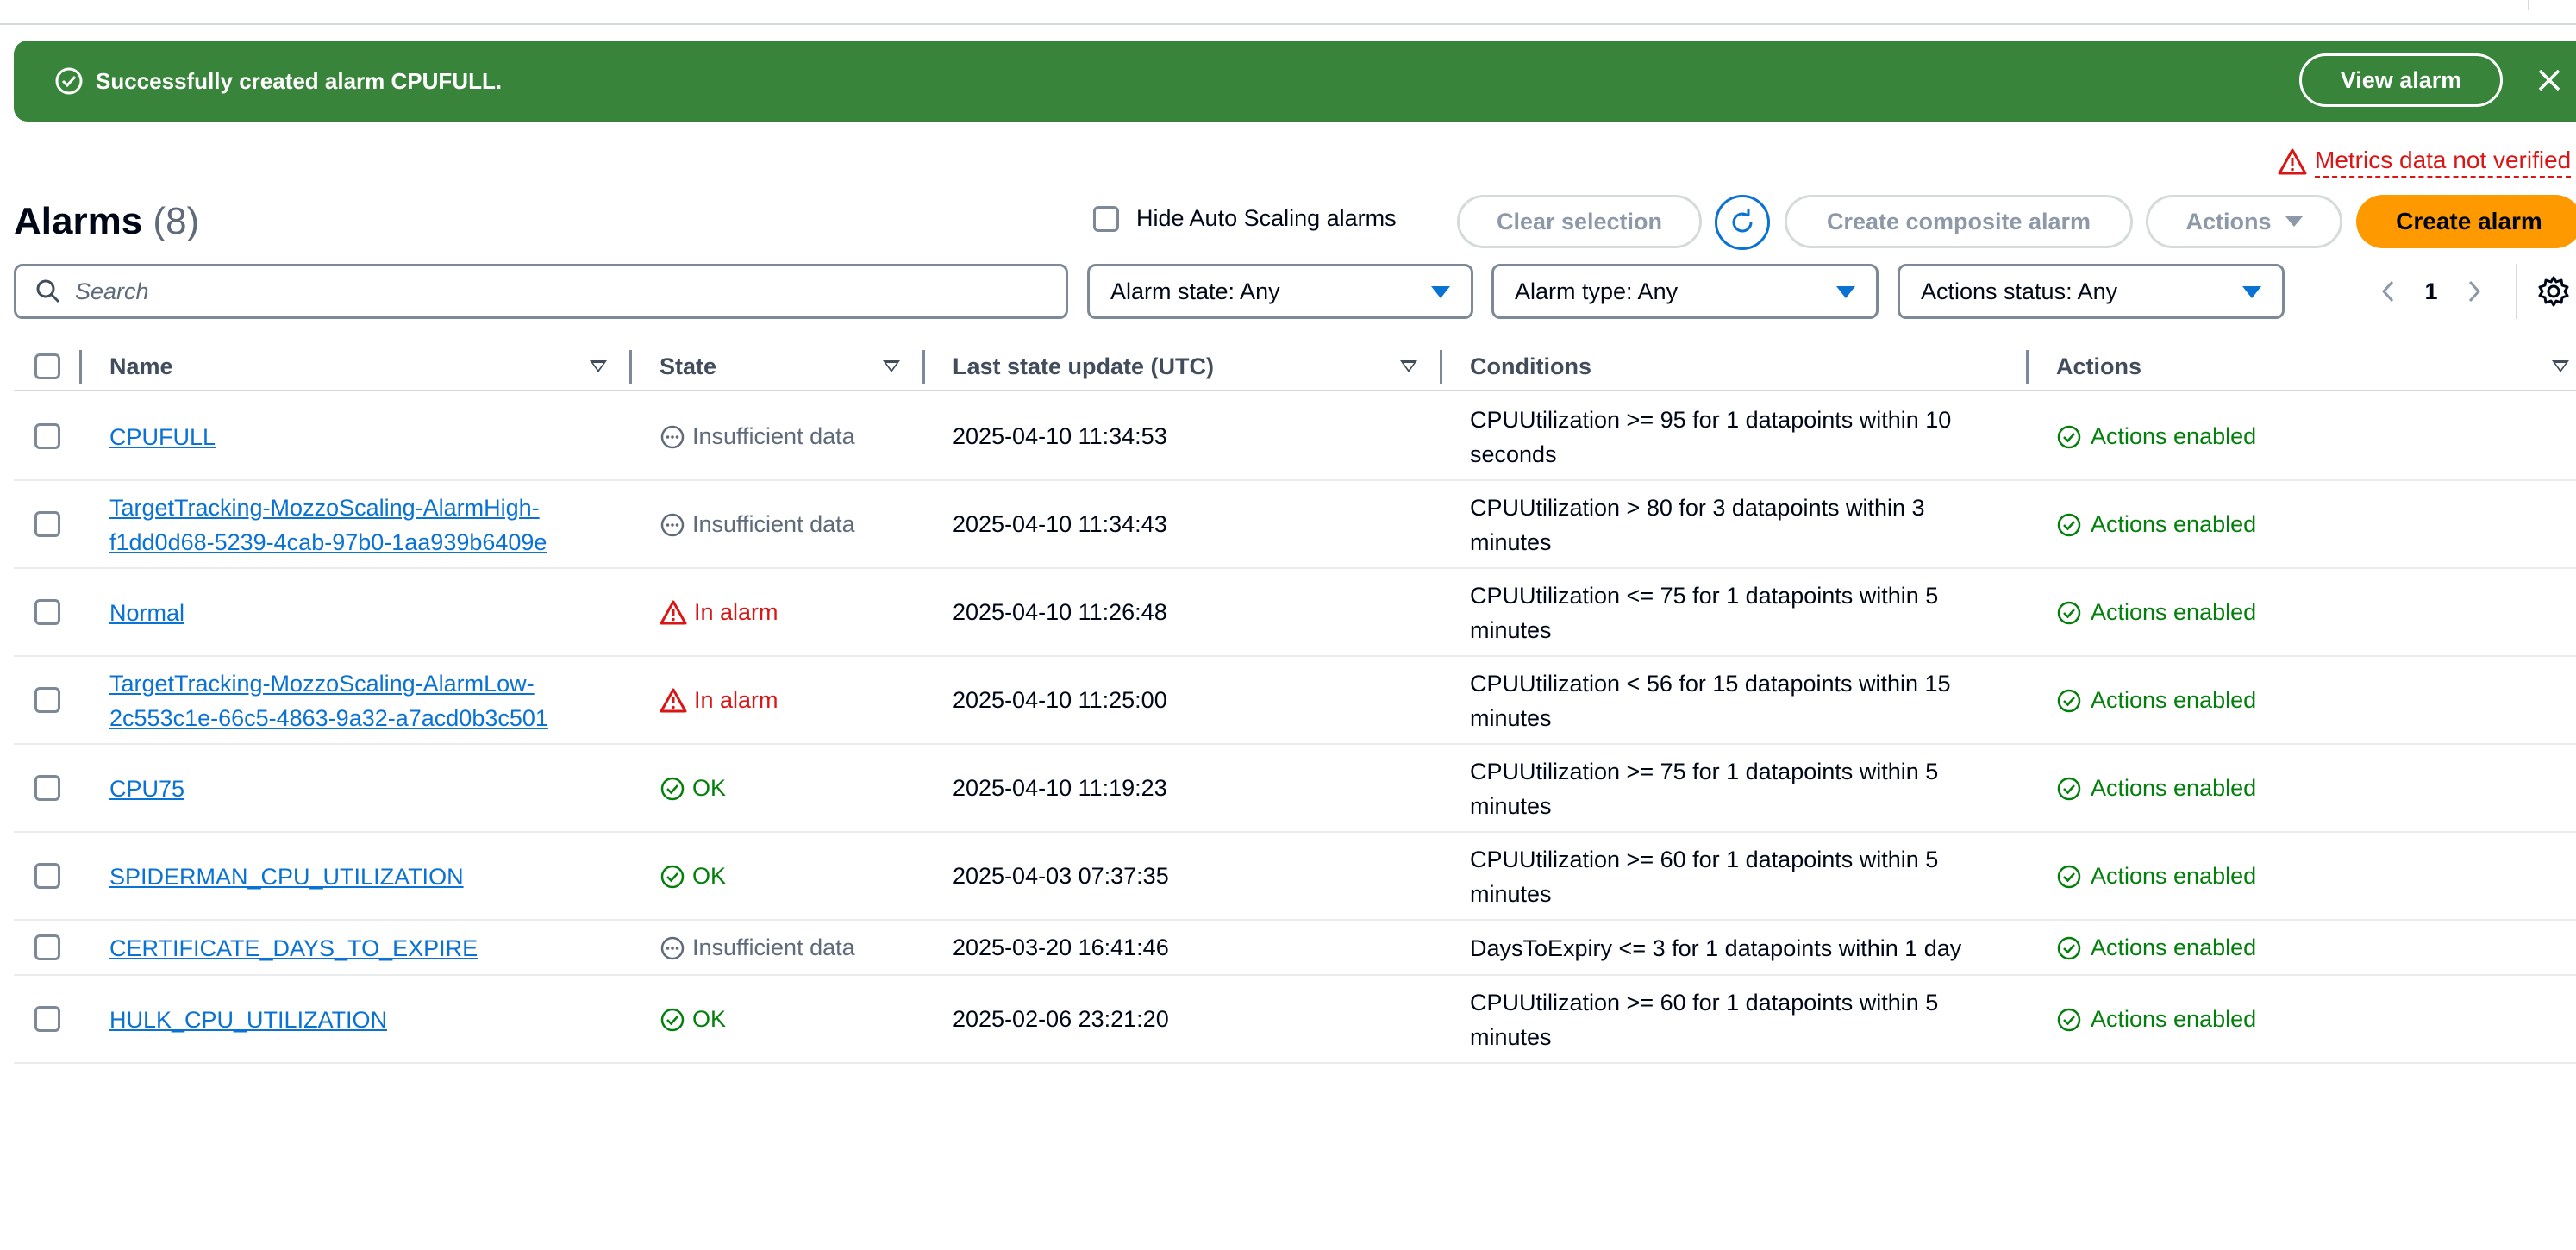 The image size is (2576, 1250). Describe the element at coordinates (1514, 454) in the screenshot. I see `condition-line: seconds` at that location.